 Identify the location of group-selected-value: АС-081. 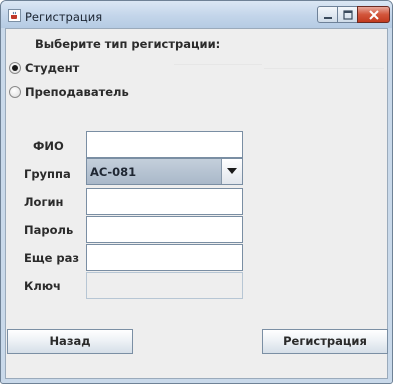
(113, 172).